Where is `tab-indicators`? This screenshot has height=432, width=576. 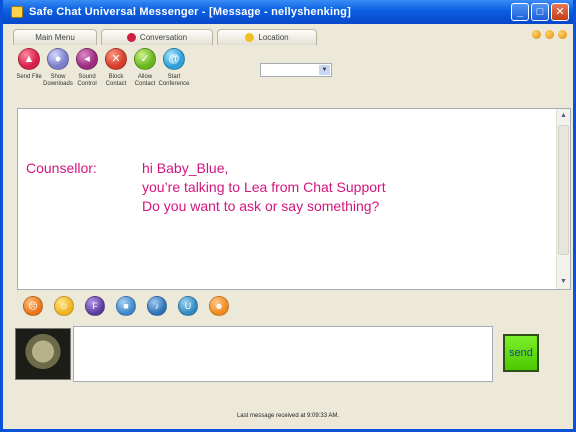 tab-indicators is located at coordinates (549, 34).